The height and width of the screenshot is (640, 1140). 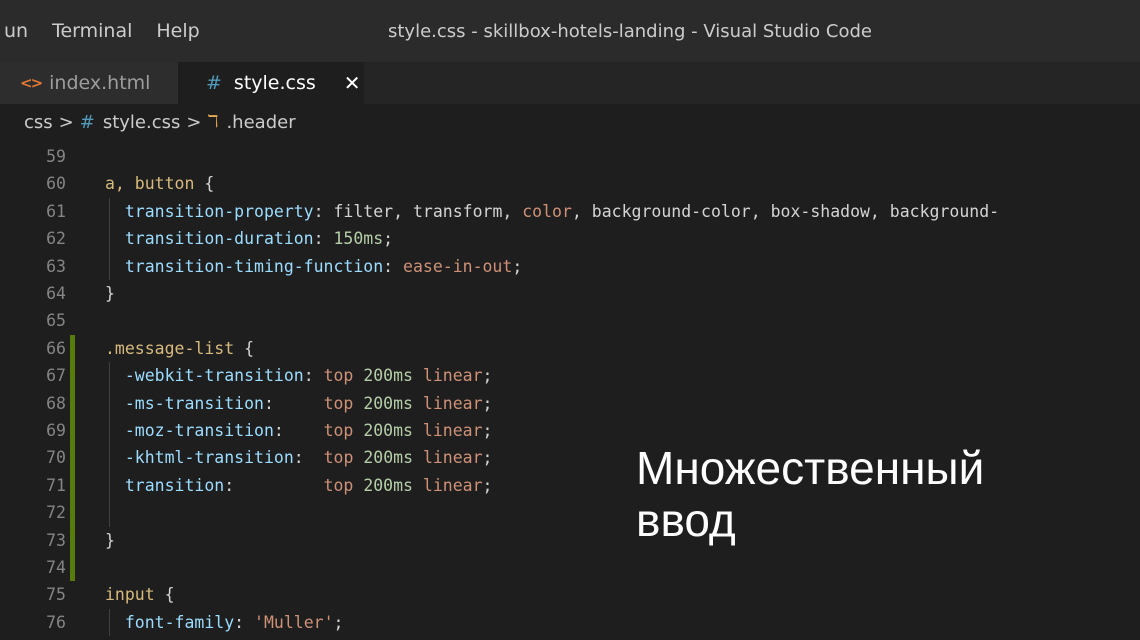 What do you see at coordinates (209, 458) in the screenshot?
I see `code-token: -khtml-transition` at bounding box center [209, 458].